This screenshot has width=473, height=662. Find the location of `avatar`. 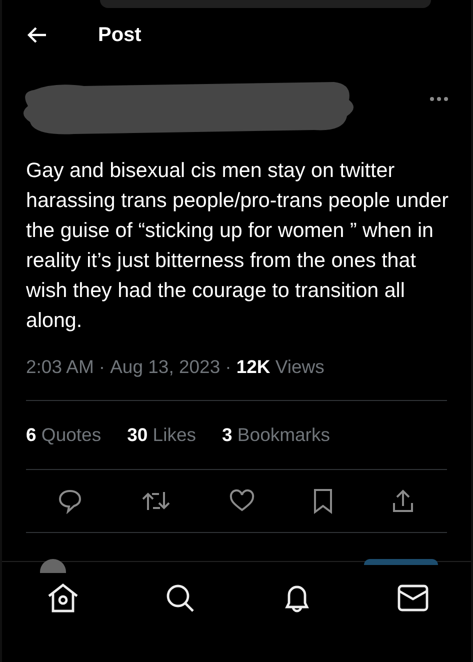

avatar is located at coordinates (53, 566).